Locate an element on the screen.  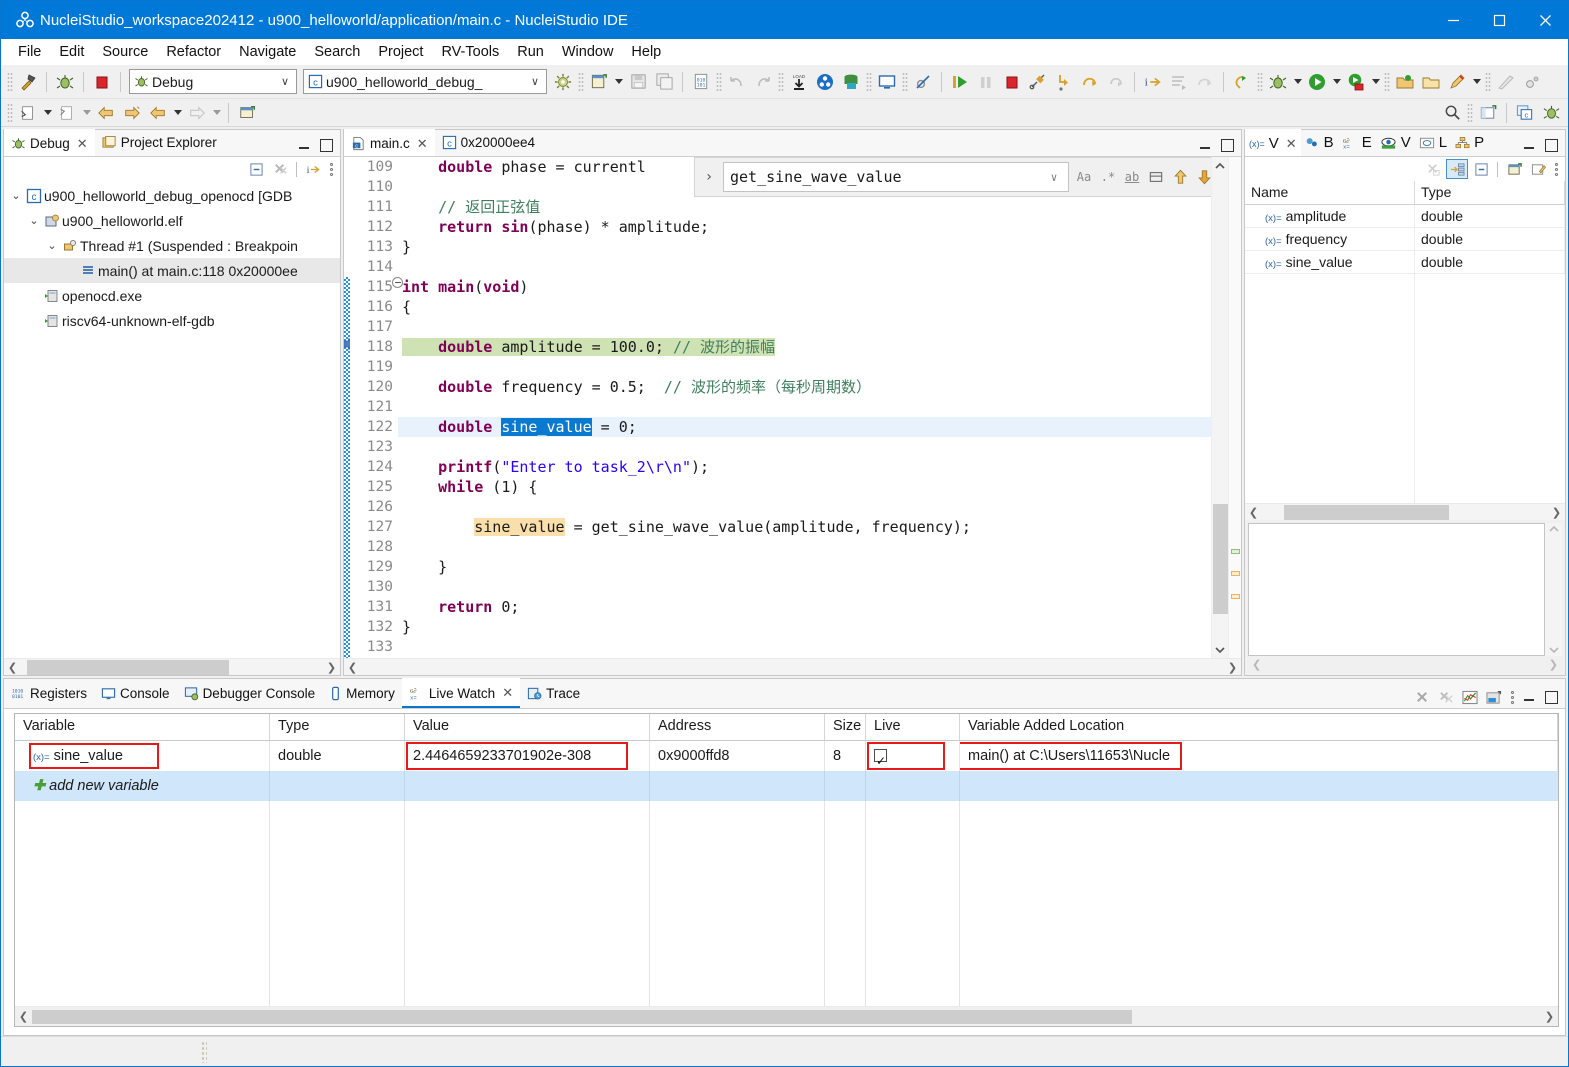
tab-main-c: c main.c ✕ is located at coordinates (389, 142).